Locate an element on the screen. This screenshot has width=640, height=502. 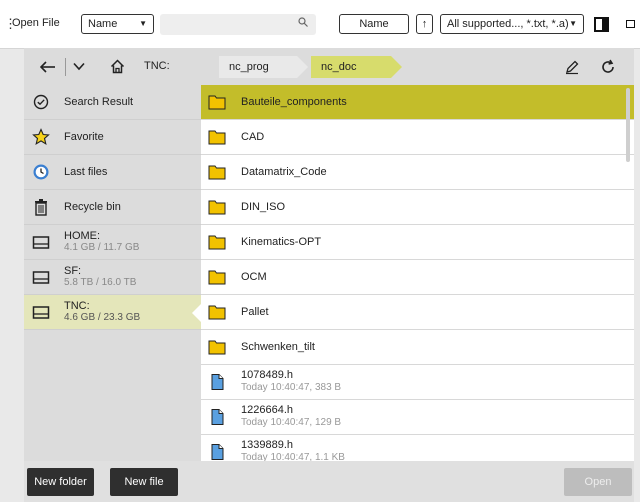
file-name: 1339889.h is located at coordinates (267, 445).